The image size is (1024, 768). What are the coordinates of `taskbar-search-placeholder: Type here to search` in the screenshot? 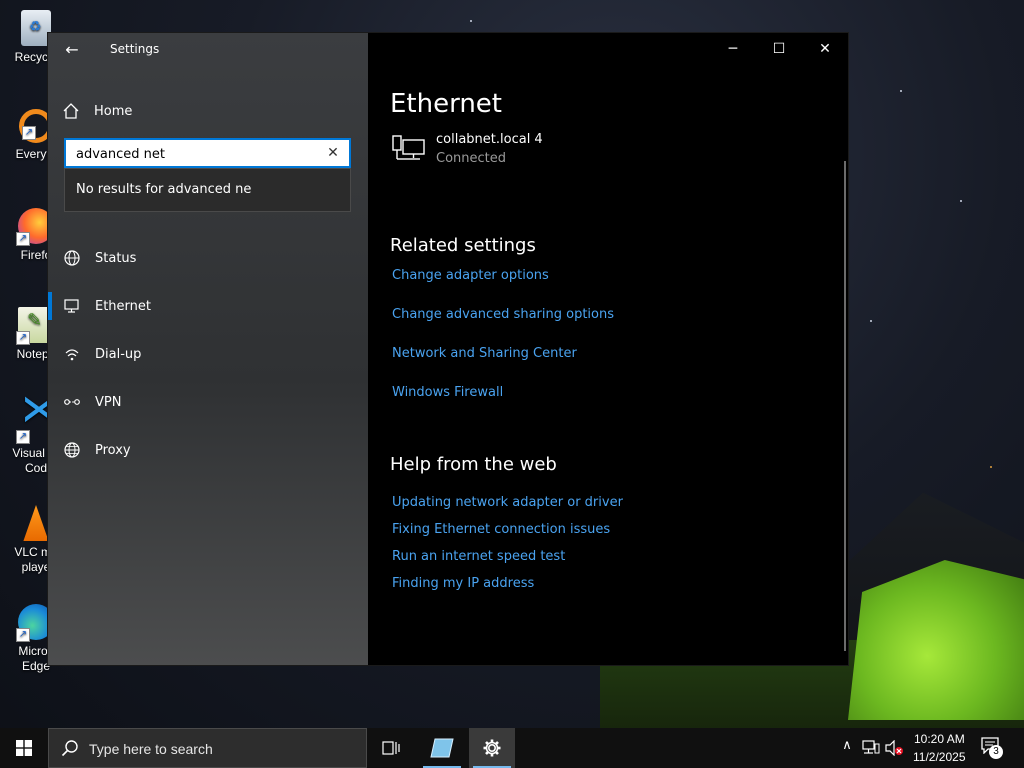 It's located at (151, 749).